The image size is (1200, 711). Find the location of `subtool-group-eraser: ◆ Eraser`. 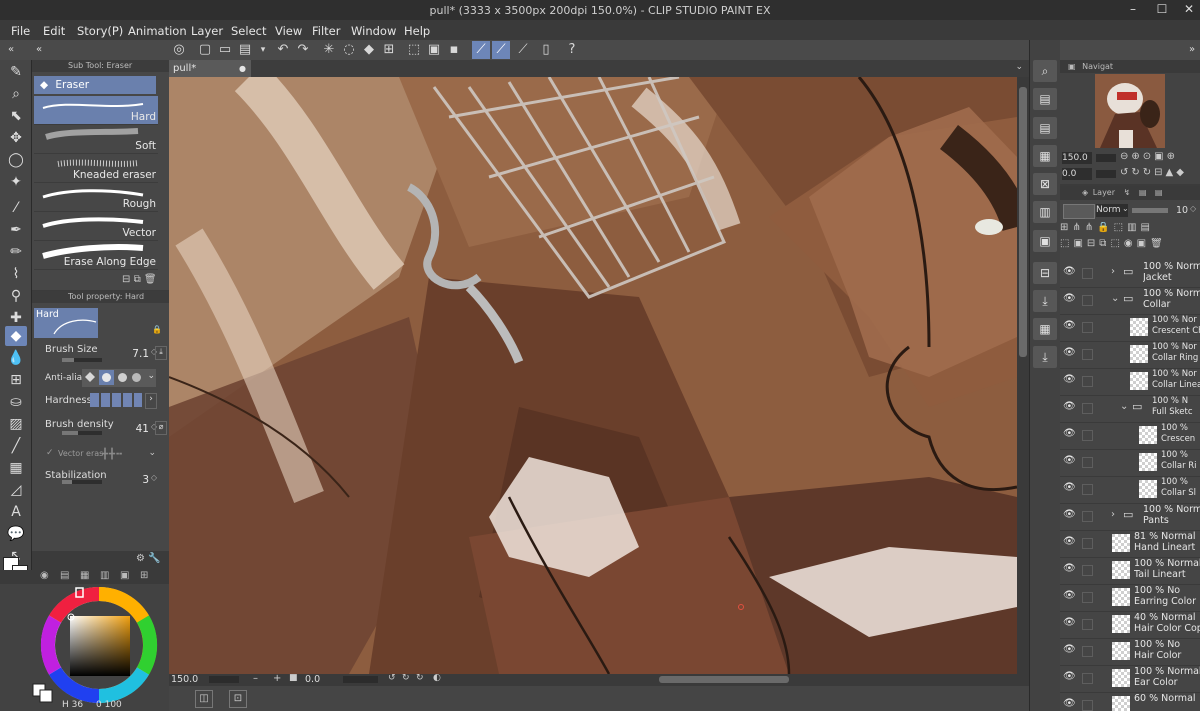

subtool-group-eraser: ◆ Eraser is located at coordinates (95, 85).